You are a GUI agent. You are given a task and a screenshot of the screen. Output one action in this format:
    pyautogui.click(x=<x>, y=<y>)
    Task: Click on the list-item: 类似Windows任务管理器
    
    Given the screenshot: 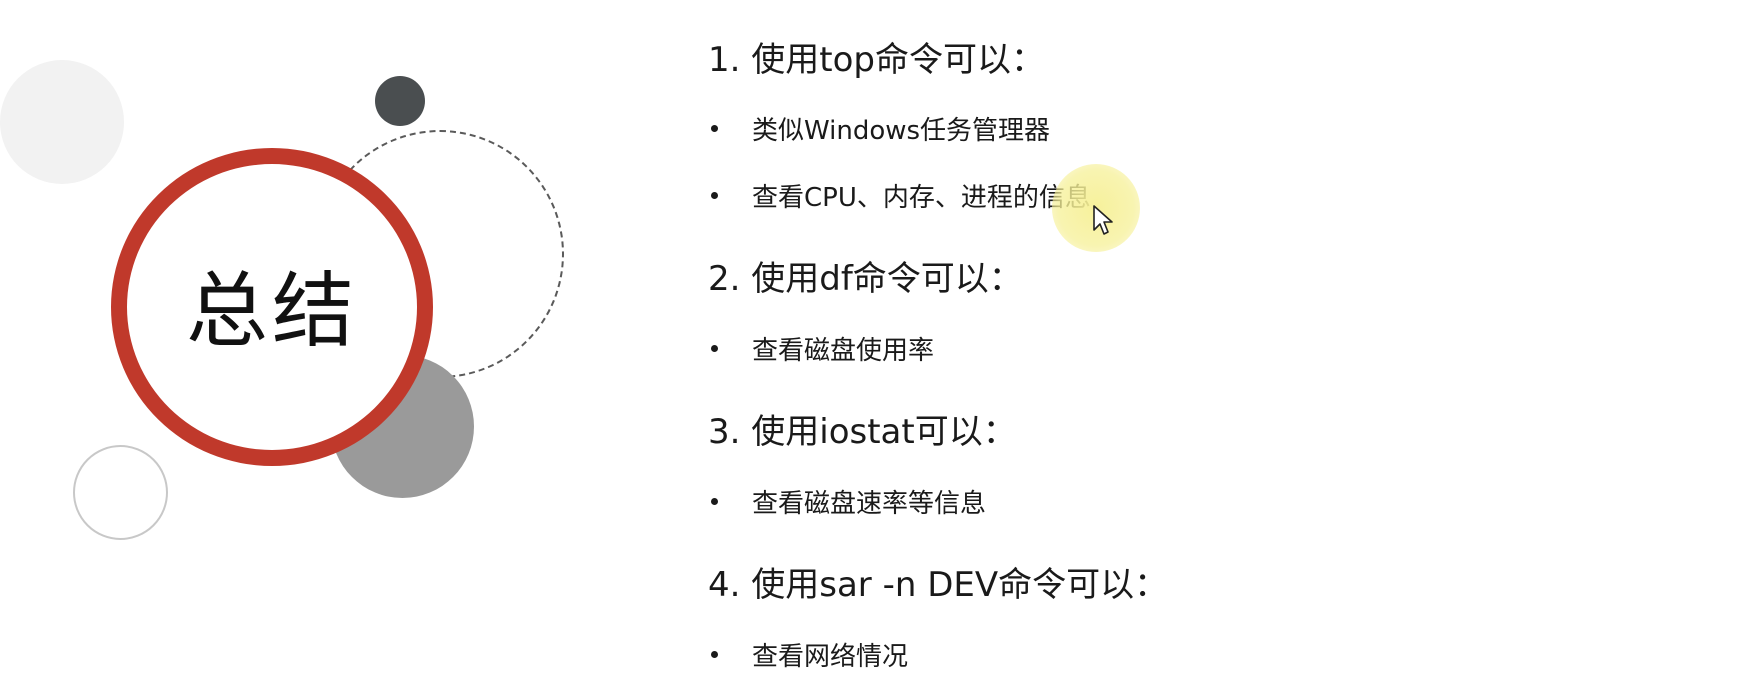 What is the action you would take?
    pyautogui.click(x=879, y=128)
    